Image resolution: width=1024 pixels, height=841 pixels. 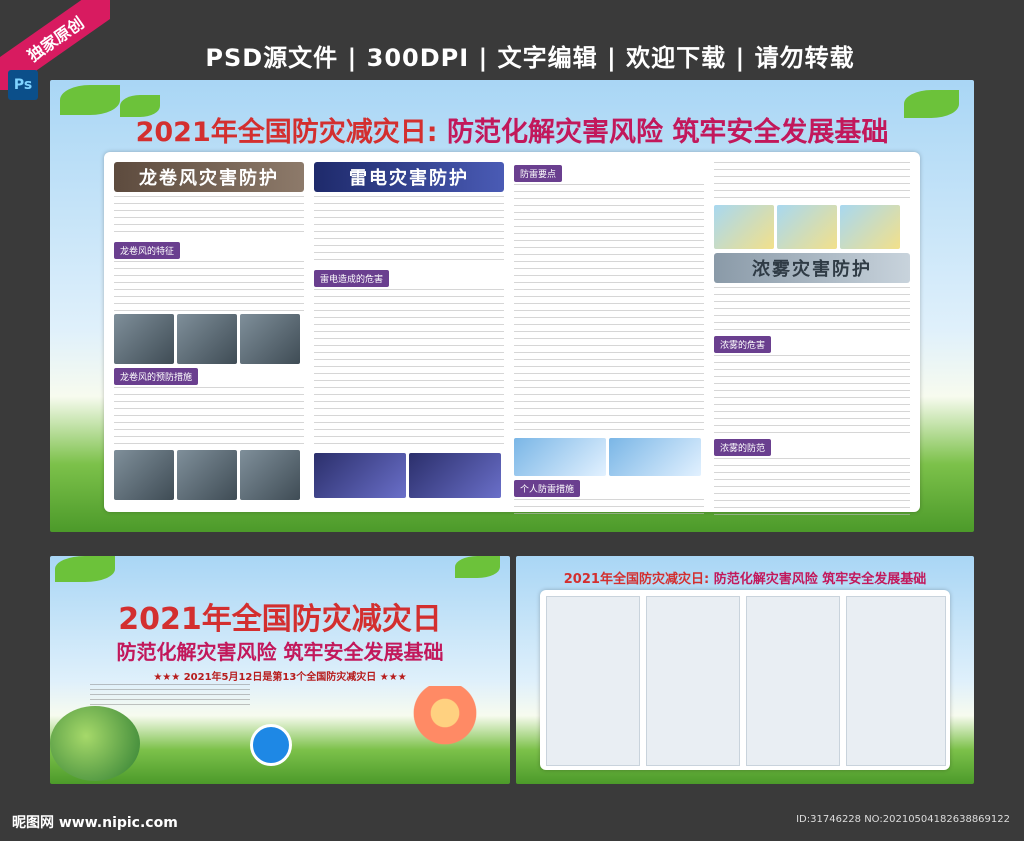 What do you see at coordinates (743, 447) in the screenshot?
I see `fog-prevention-heading: 浓雾的防范` at bounding box center [743, 447].